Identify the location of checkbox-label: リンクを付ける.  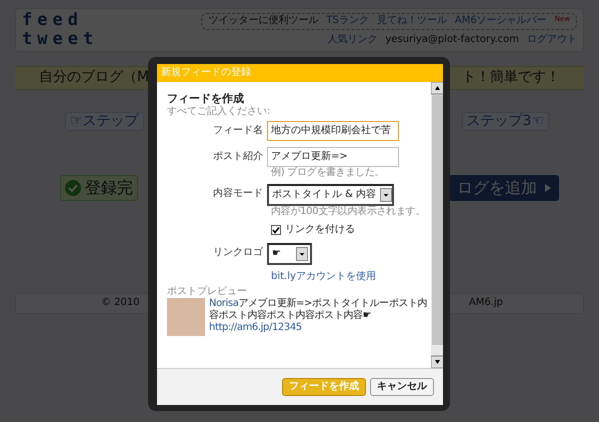
(320, 230).